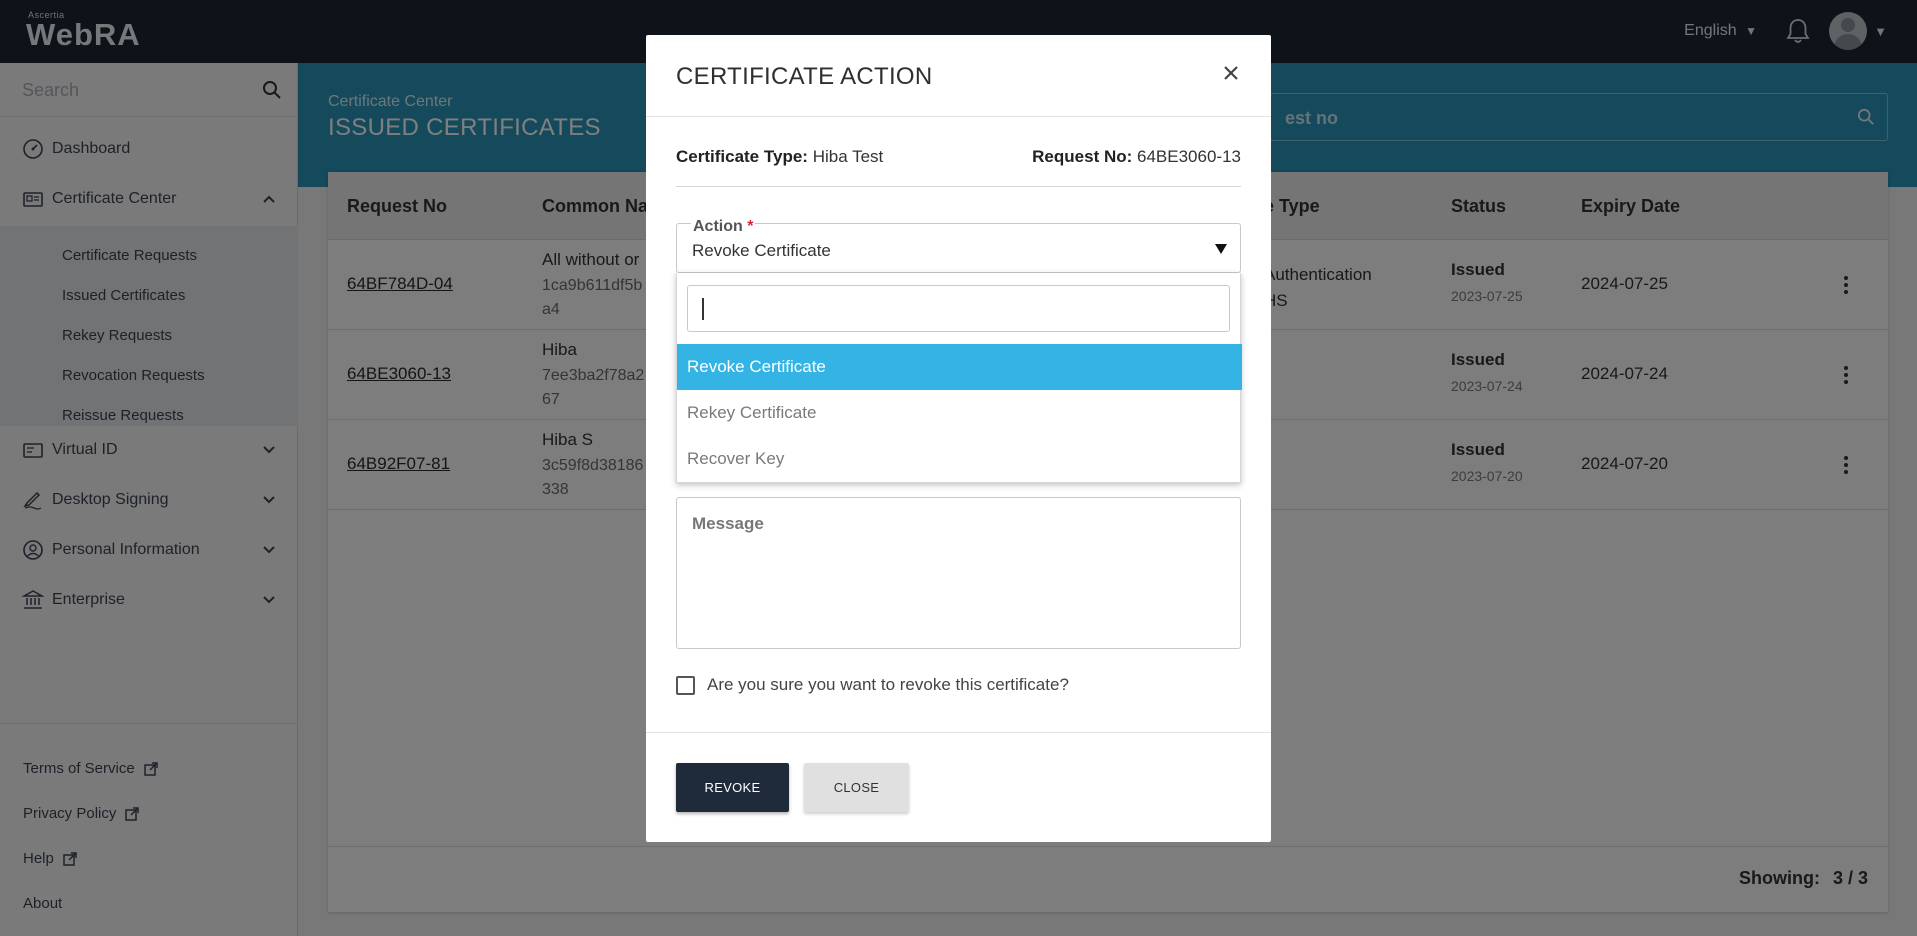 The height and width of the screenshot is (936, 1917). Describe the element at coordinates (1189, 156) in the screenshot. I see `request-no-value: 64BE3060-13` at that location.